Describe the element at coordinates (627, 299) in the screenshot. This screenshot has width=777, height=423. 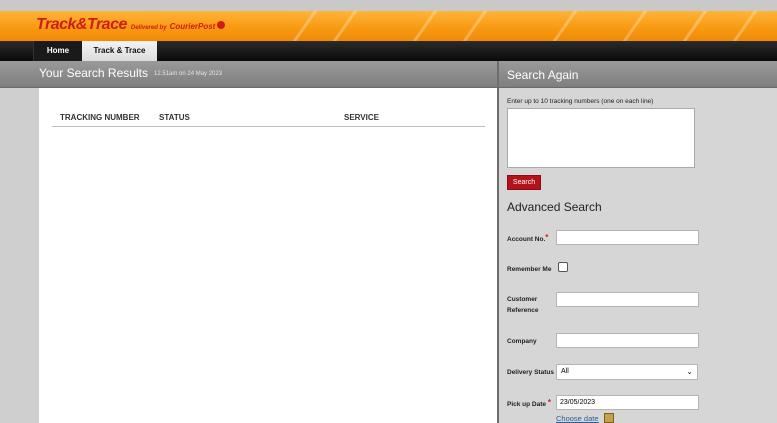
I see `customer-reference-input` at that location.